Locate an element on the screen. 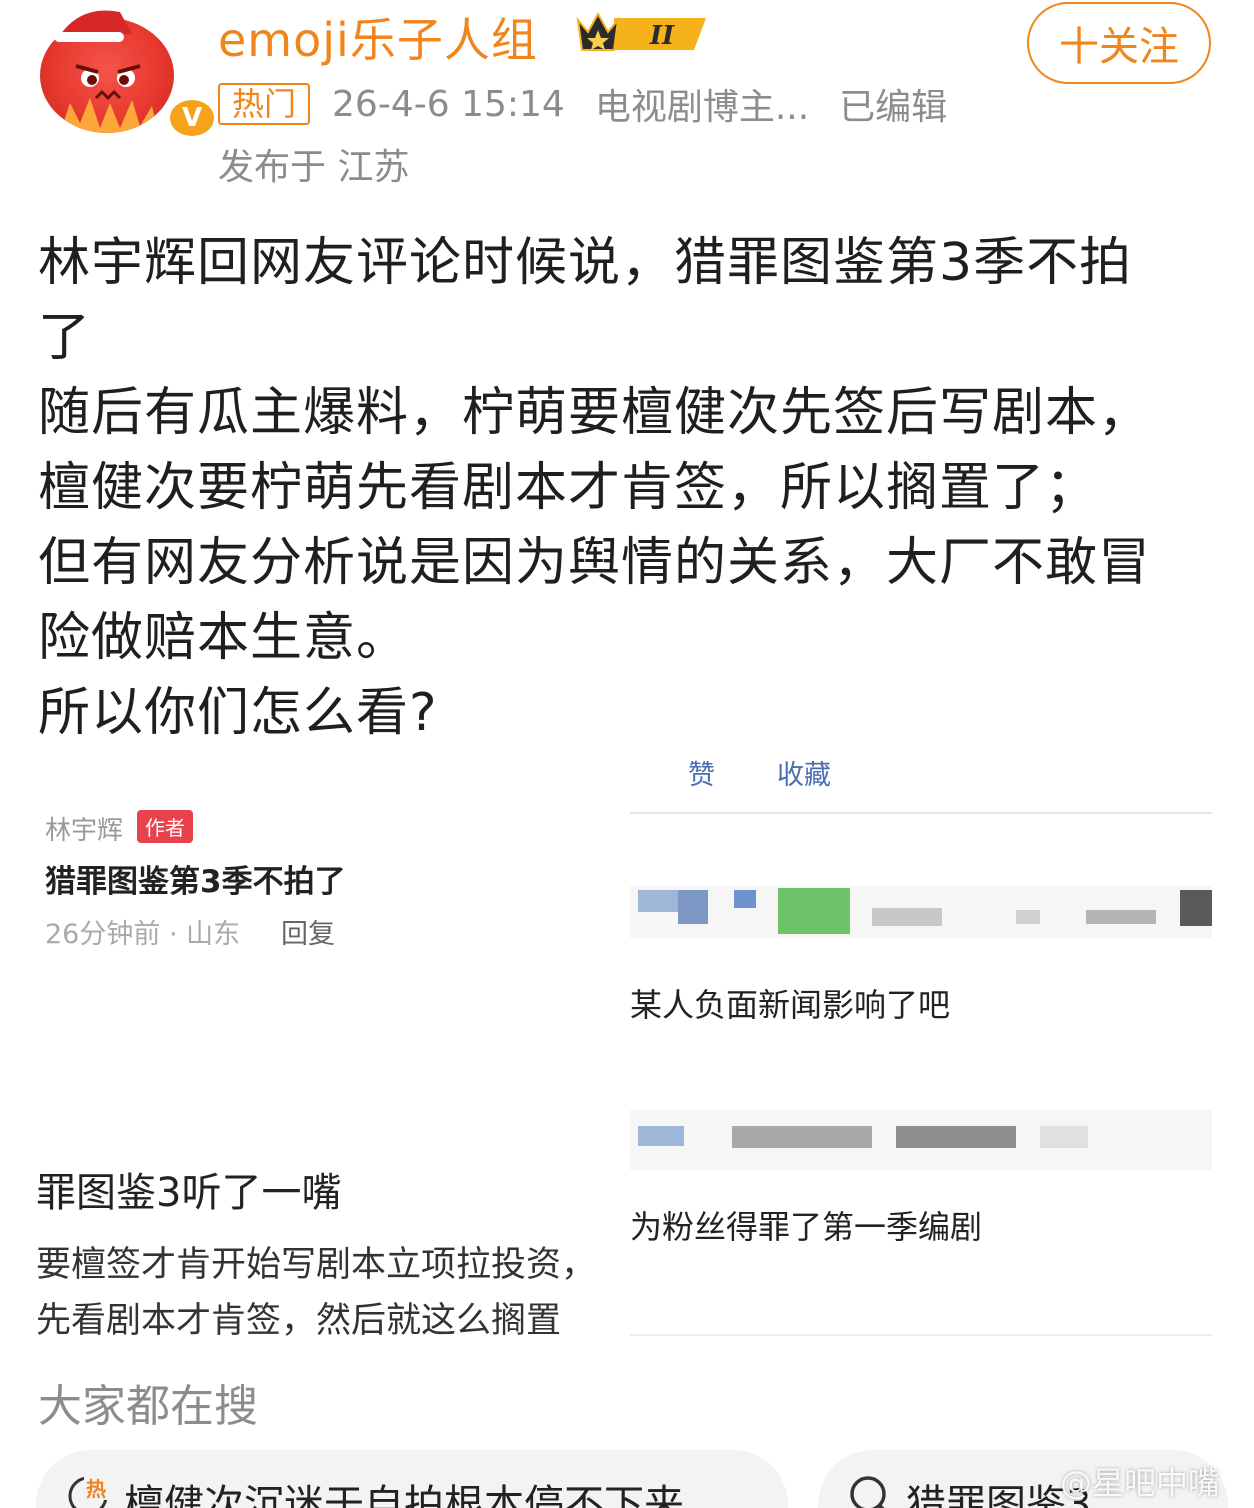  post-line: 檀健次要柠萌先看剧本才肯签，所以搁置了； is located at coordinates (568, 488).